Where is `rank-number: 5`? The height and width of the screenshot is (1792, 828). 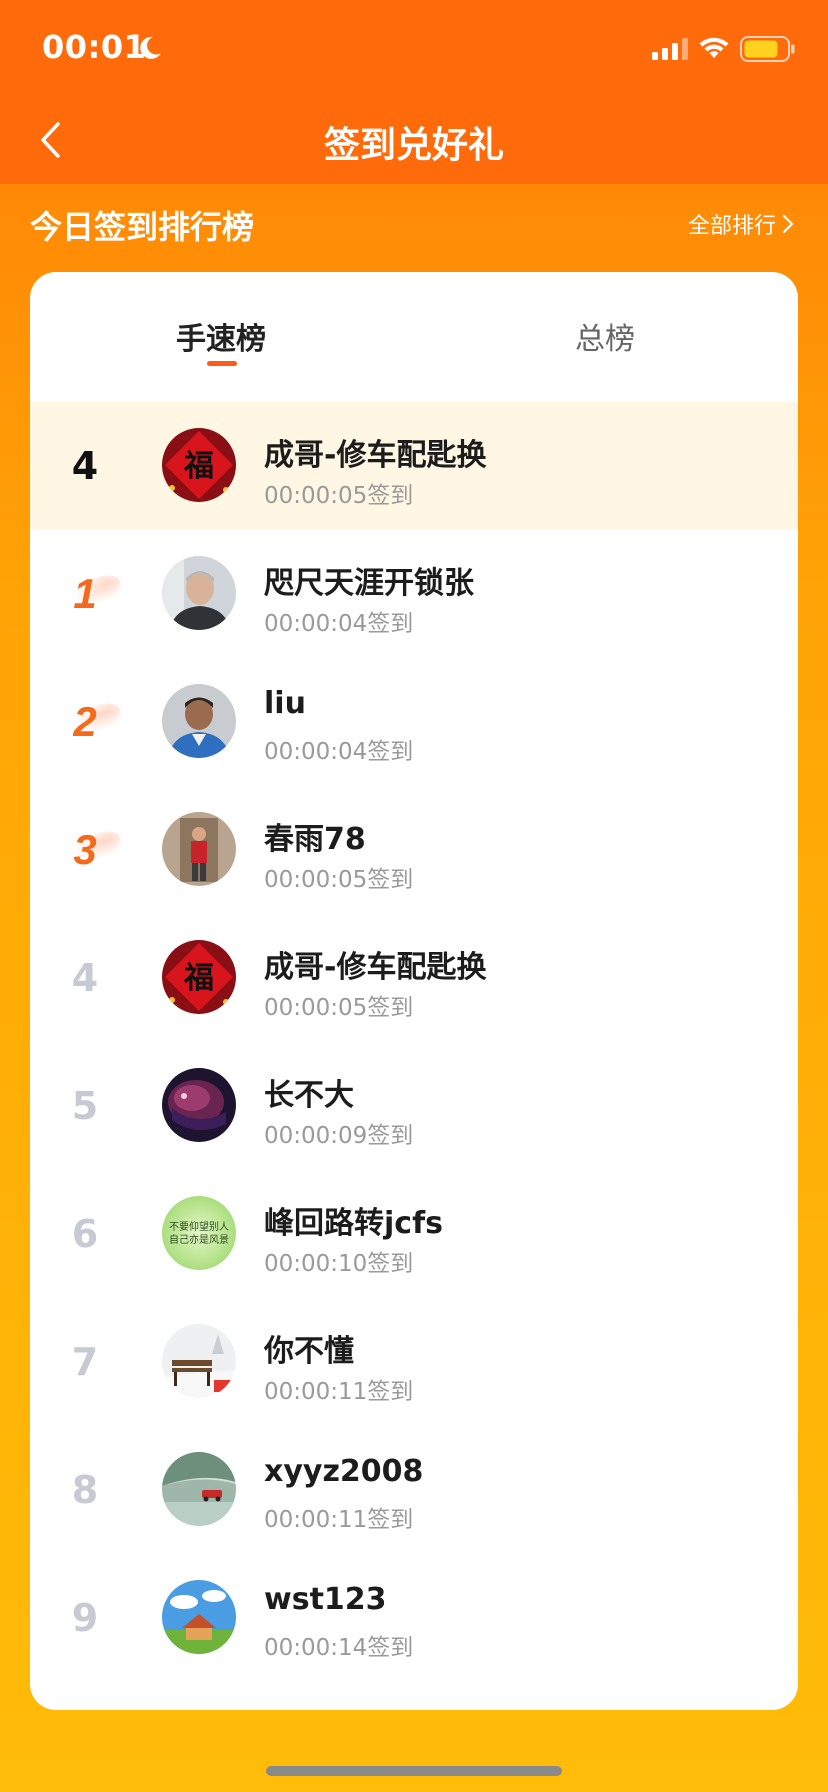
rank-number: 5 is located at coordinates (85, 1106).